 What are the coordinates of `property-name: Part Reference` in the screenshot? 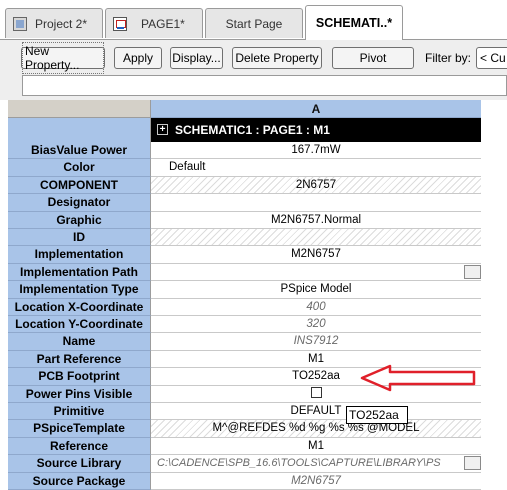 It's located at (79, 359).